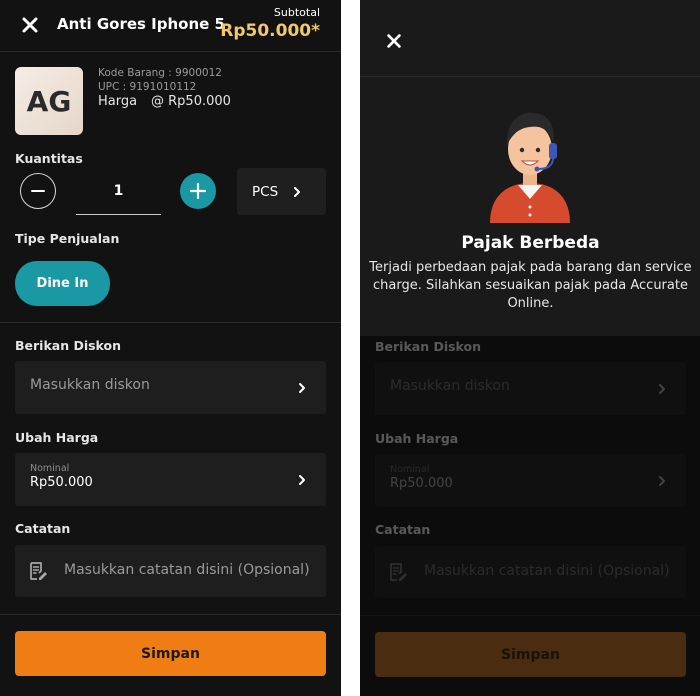  I want to click on save-button: Simpan, so click(170, 653).